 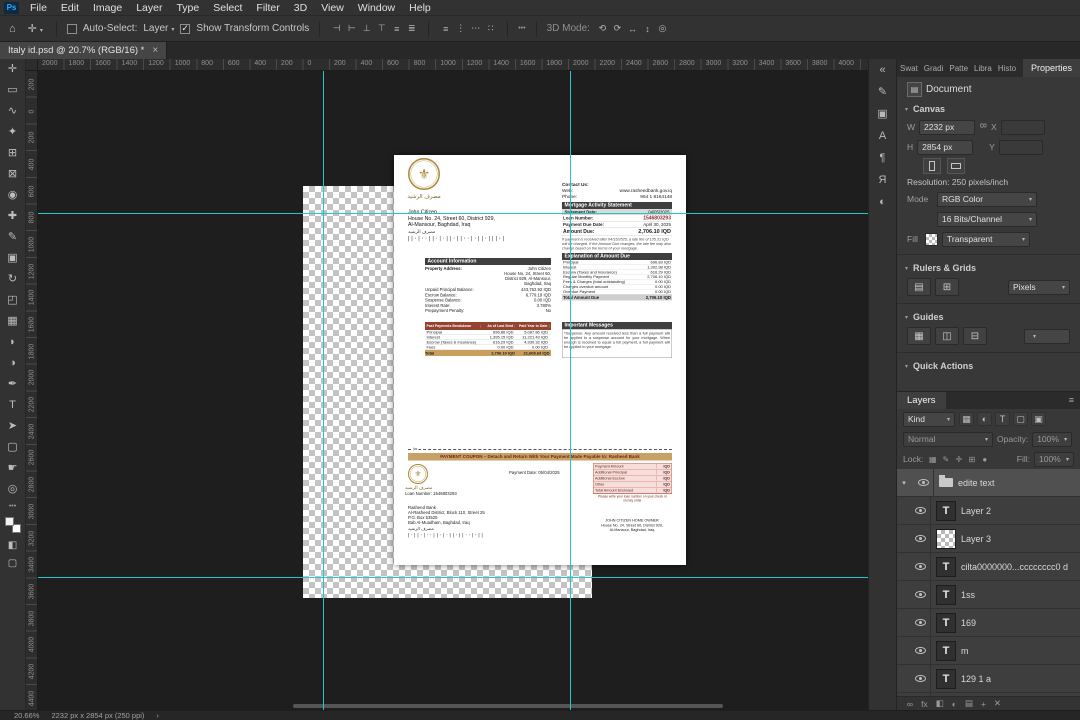 I want to click on layers-action-icon: ∞, so click(x=910, y=704).